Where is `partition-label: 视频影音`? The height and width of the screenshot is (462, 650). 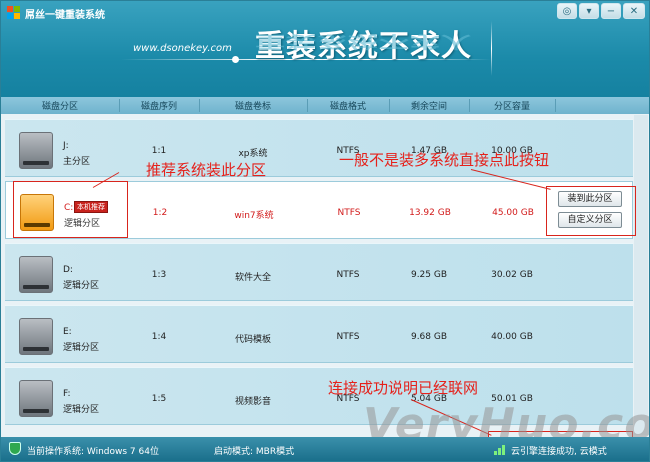
partition-label: 视频影音 is located at coordinates (252, 402).